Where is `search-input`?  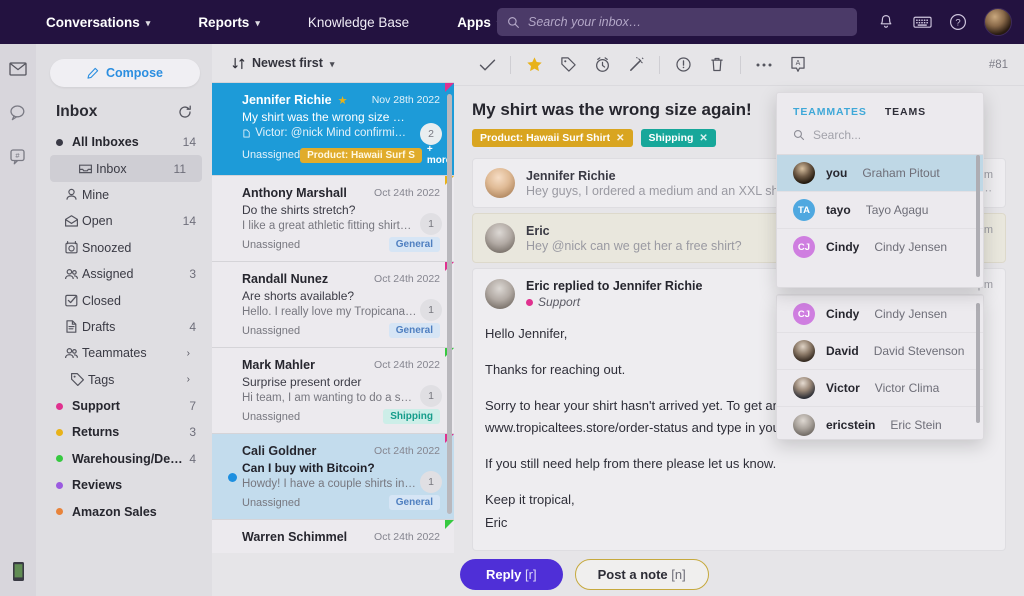
search-input is located at coordinates (687, 22).